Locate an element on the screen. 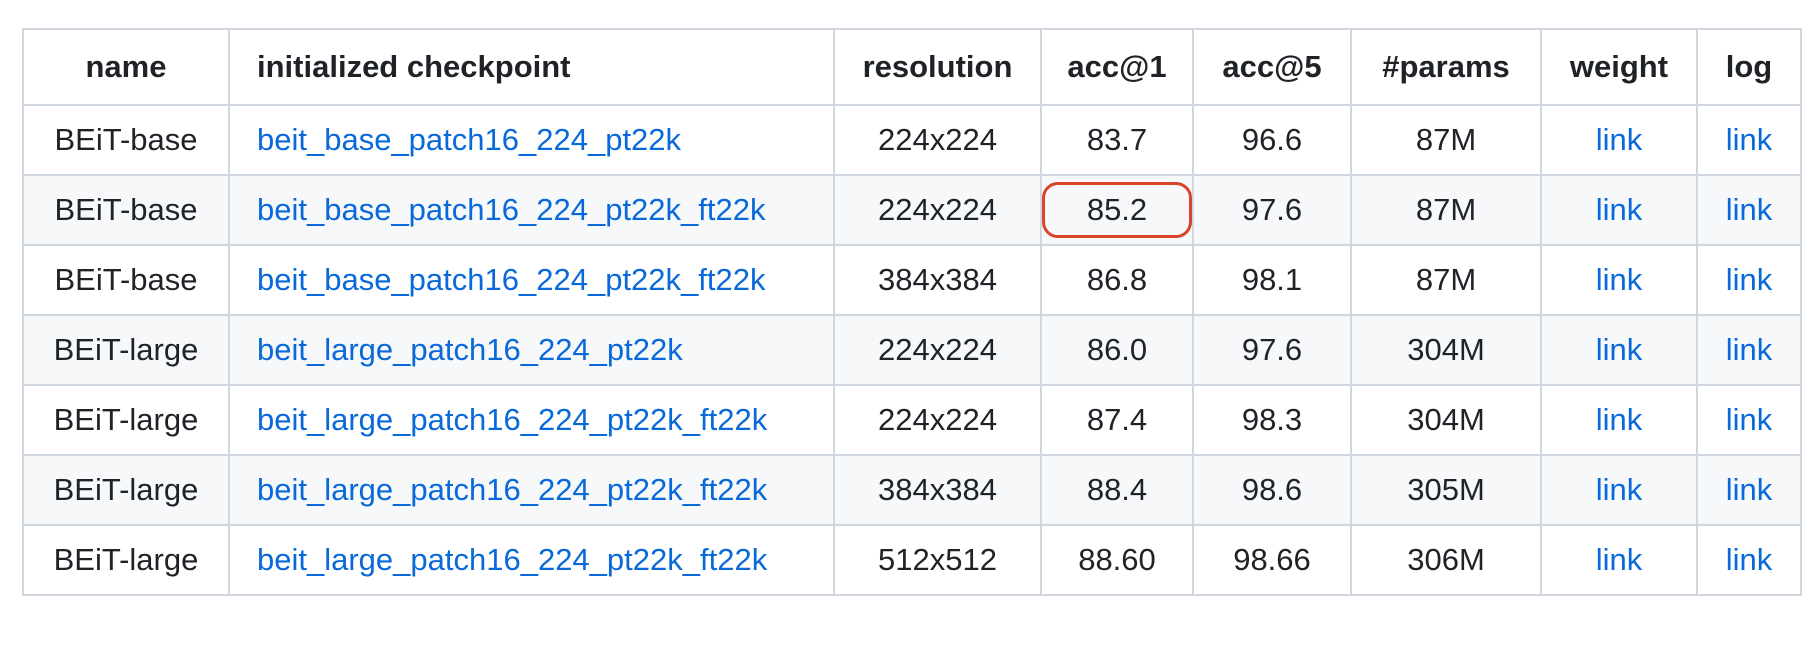  acc1-value: 85.2 is located at coordinates (1117, 209).